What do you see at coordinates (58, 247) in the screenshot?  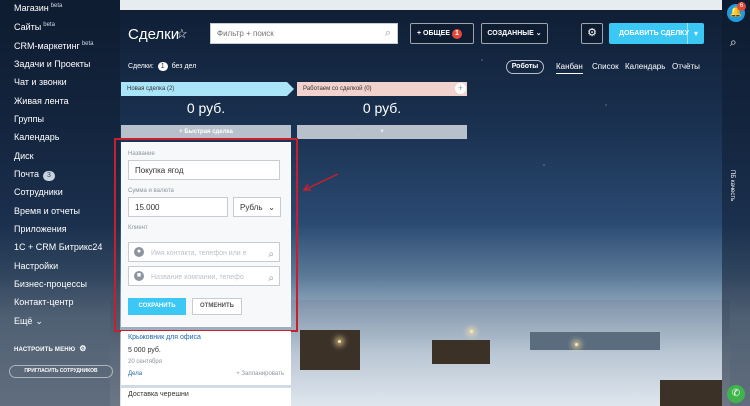 I see `sidebar-item-1c: 1С + CRM Битрикс24` at bounding box center [58, 247].